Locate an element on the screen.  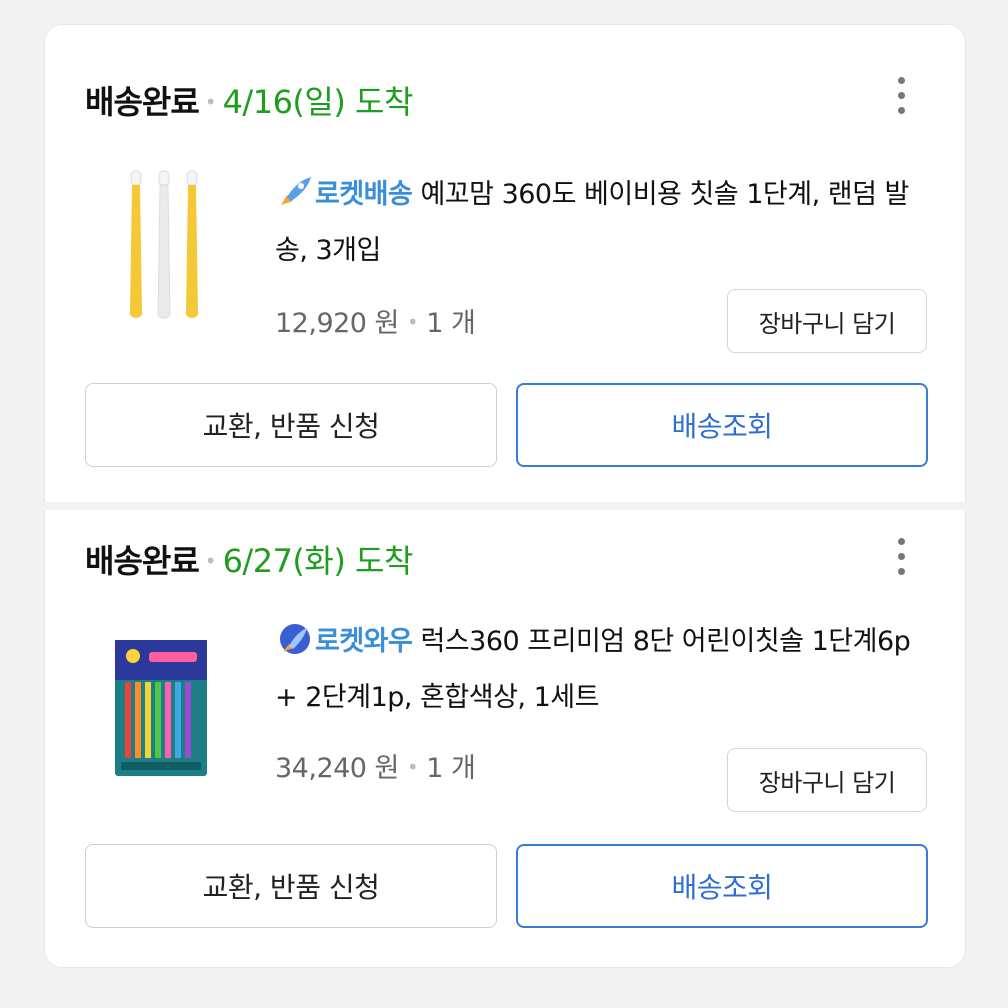
product-price: 12,920 원 is located at coordinates (337, 323).